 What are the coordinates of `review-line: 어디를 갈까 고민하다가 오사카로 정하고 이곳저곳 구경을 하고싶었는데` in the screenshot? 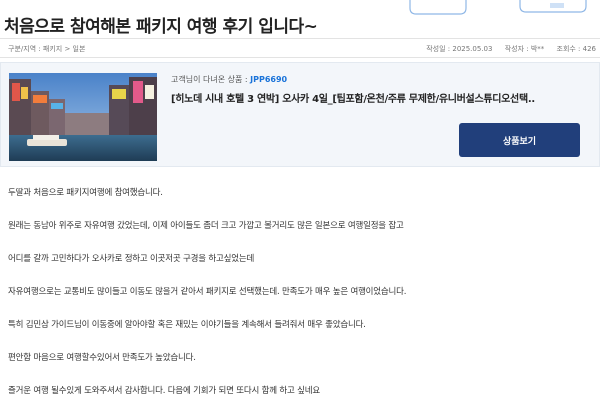 It's located at (131, 259).